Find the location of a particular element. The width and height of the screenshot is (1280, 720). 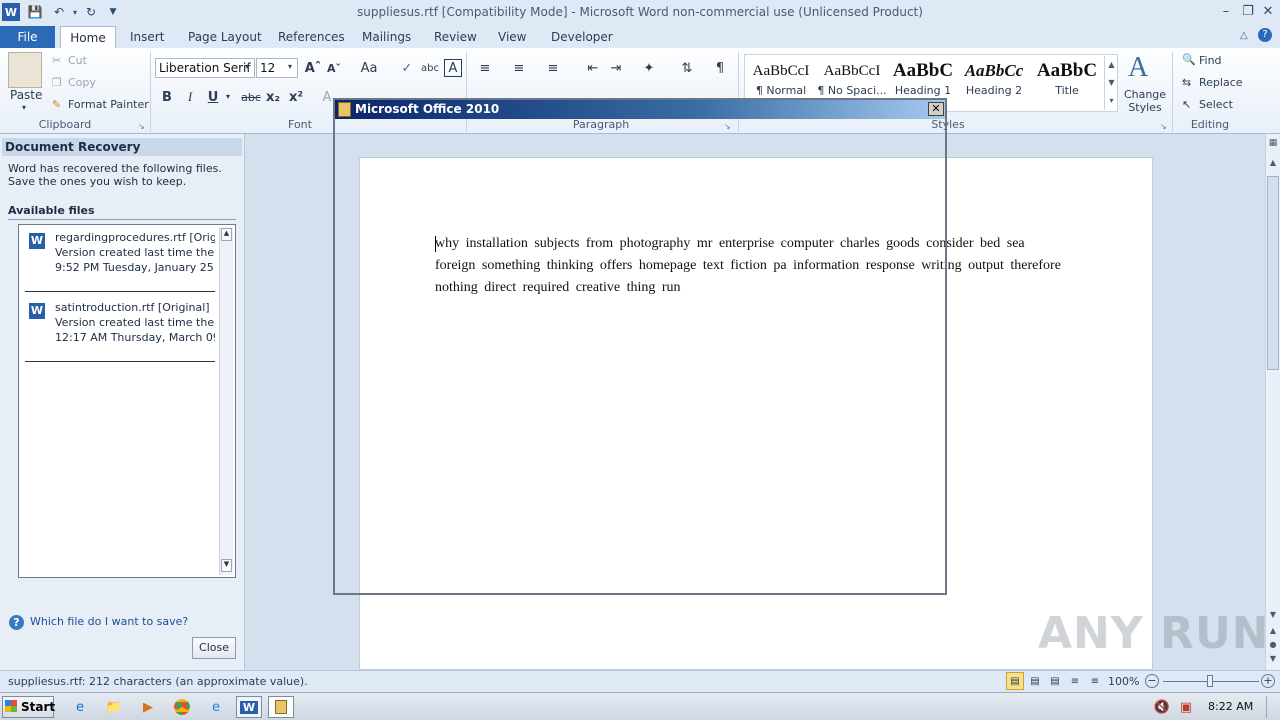

zoom-in-icon: + is located at coordinates (1268, 681).